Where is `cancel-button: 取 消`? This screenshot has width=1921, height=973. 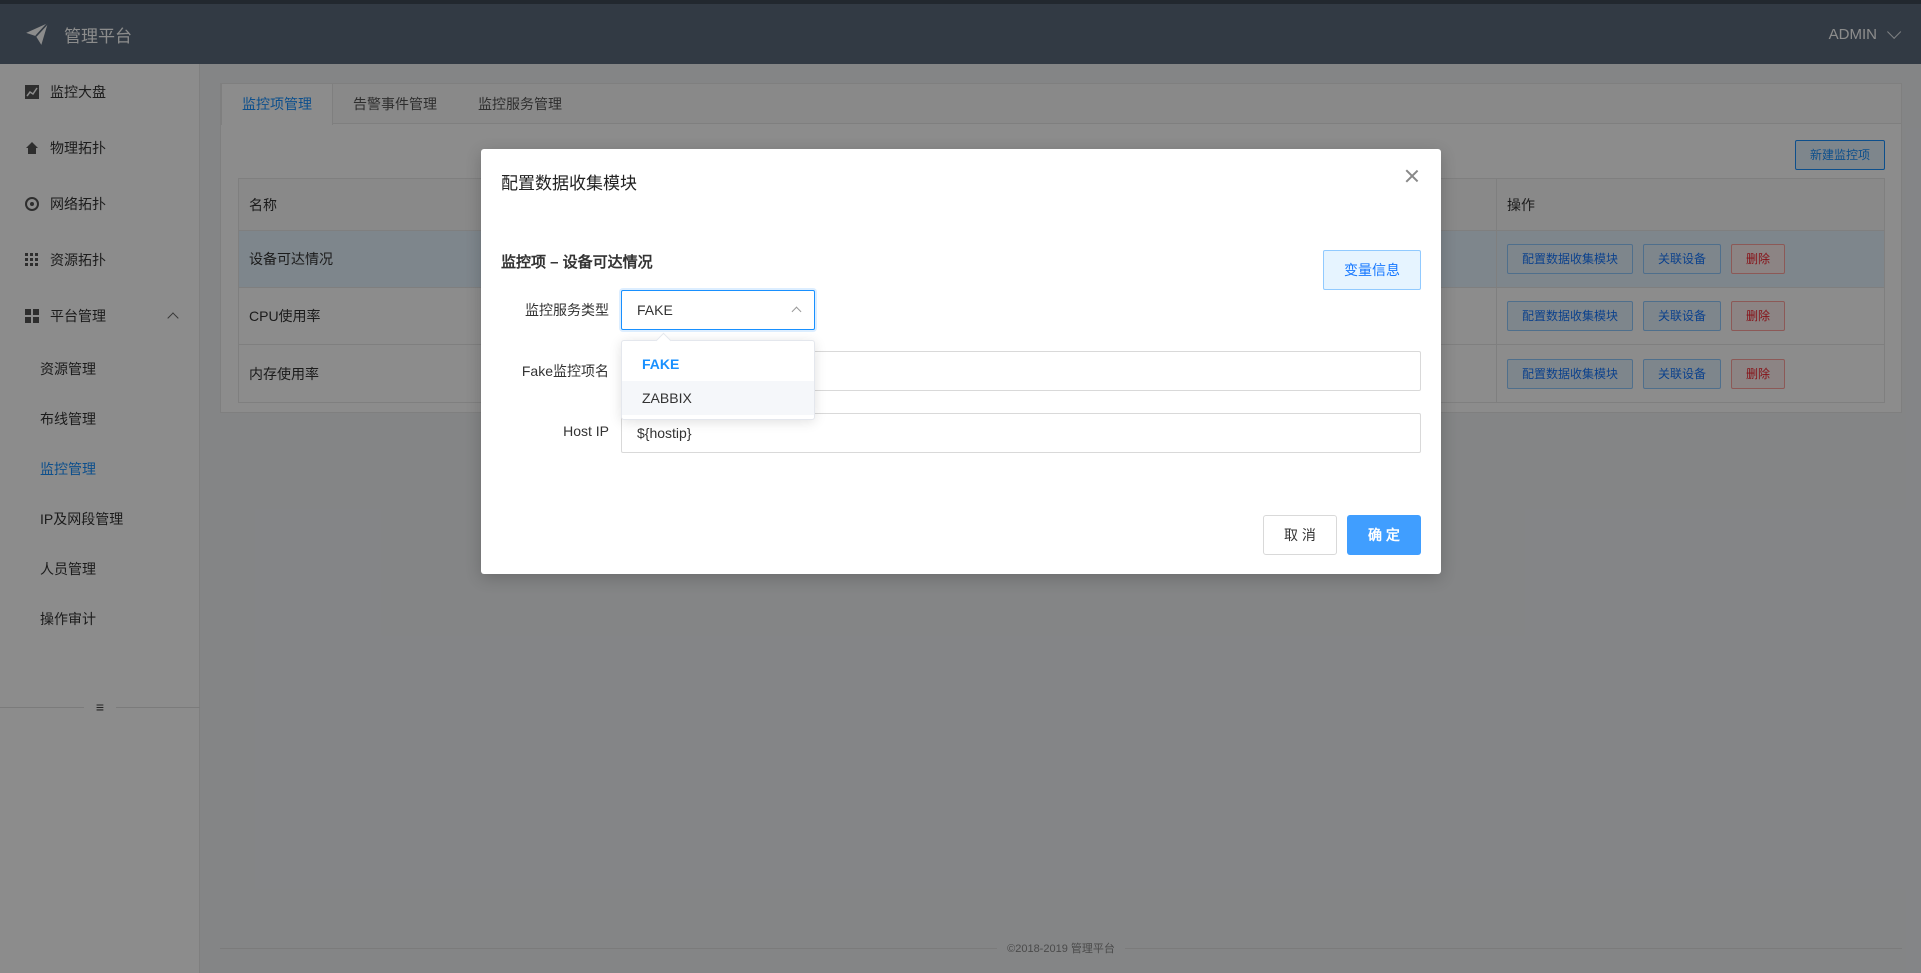 cancel-button: 取 消 is located at coordinates (1300, 535).